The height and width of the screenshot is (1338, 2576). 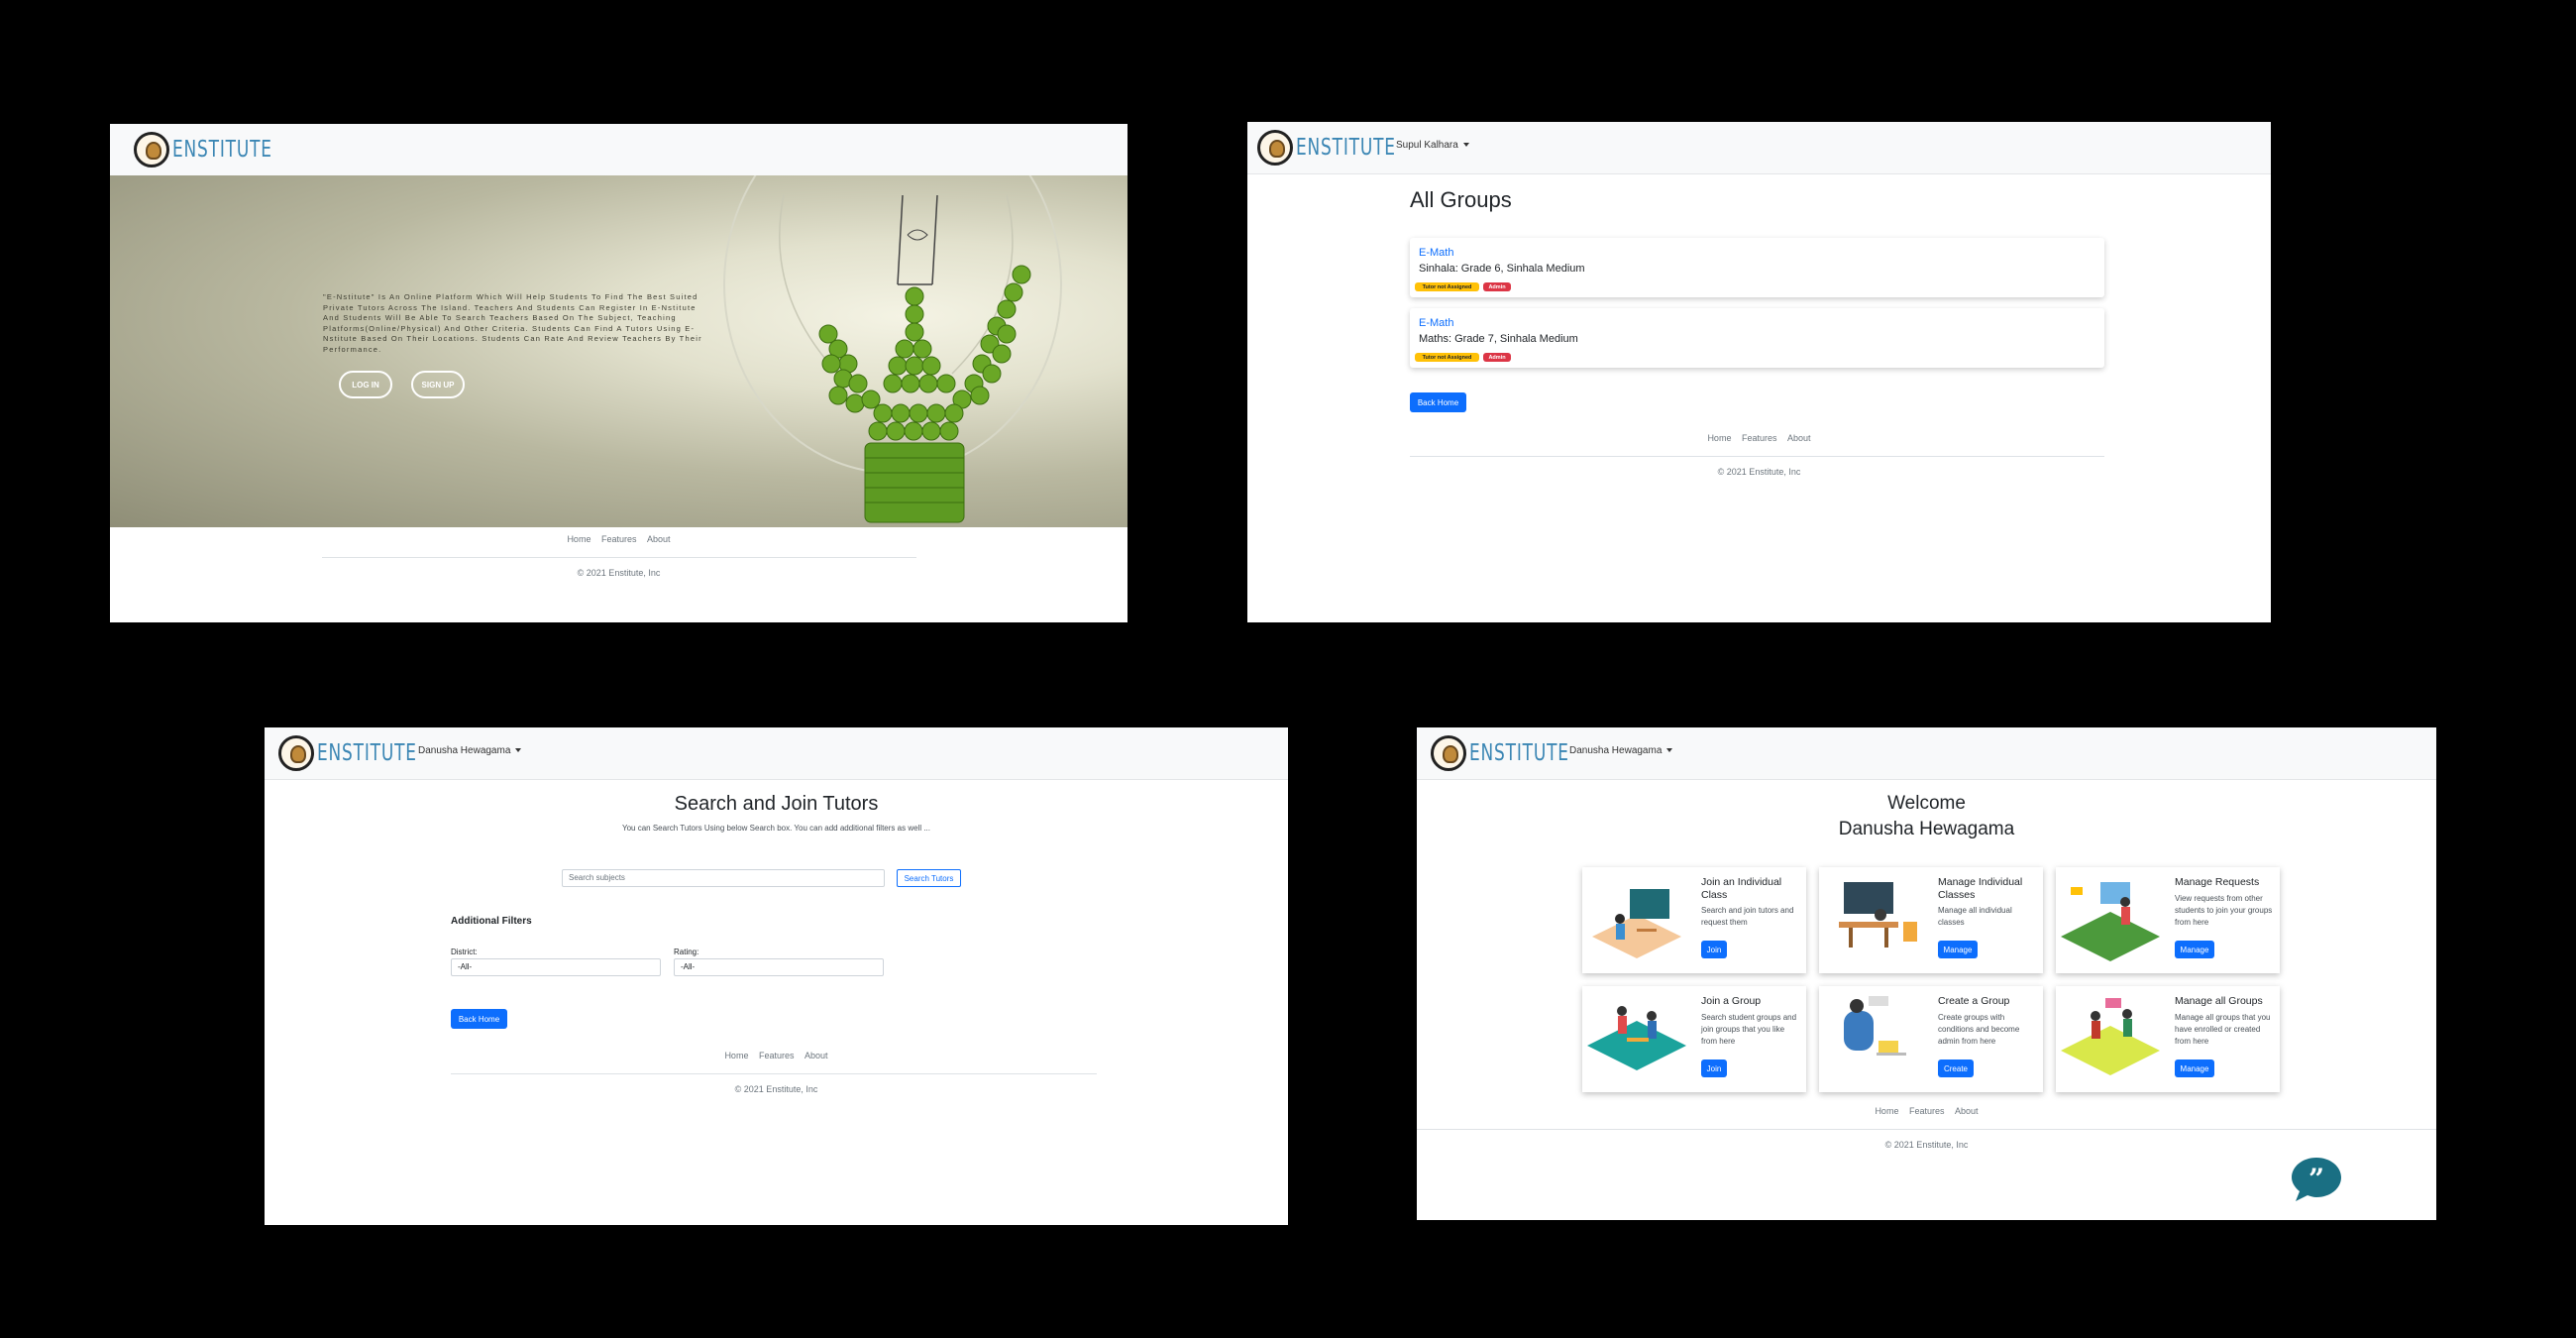 What do you see at coordinates (1636, 1038) in the screenshot?
I see `group-meeting-illustration` at bounding box center [1636, 1038].